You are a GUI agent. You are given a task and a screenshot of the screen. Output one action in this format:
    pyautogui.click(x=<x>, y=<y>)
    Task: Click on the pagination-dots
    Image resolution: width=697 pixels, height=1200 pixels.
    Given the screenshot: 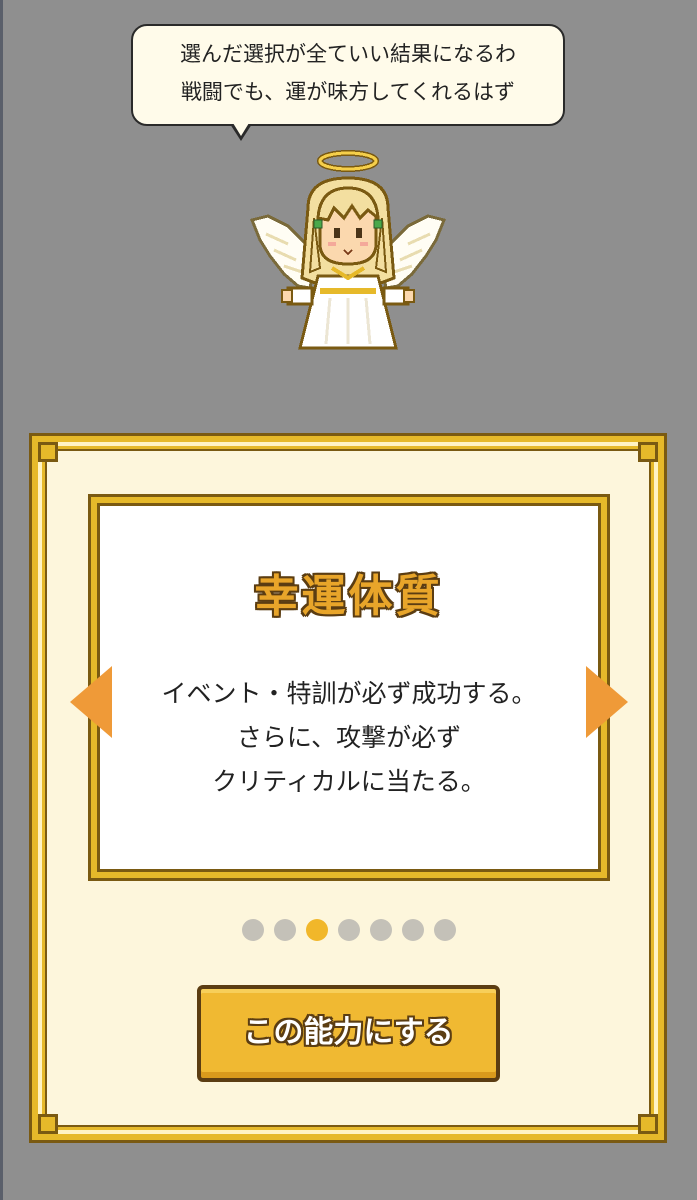 What is the action you would take?
    pyautogui.click(x=349, y=930)
    